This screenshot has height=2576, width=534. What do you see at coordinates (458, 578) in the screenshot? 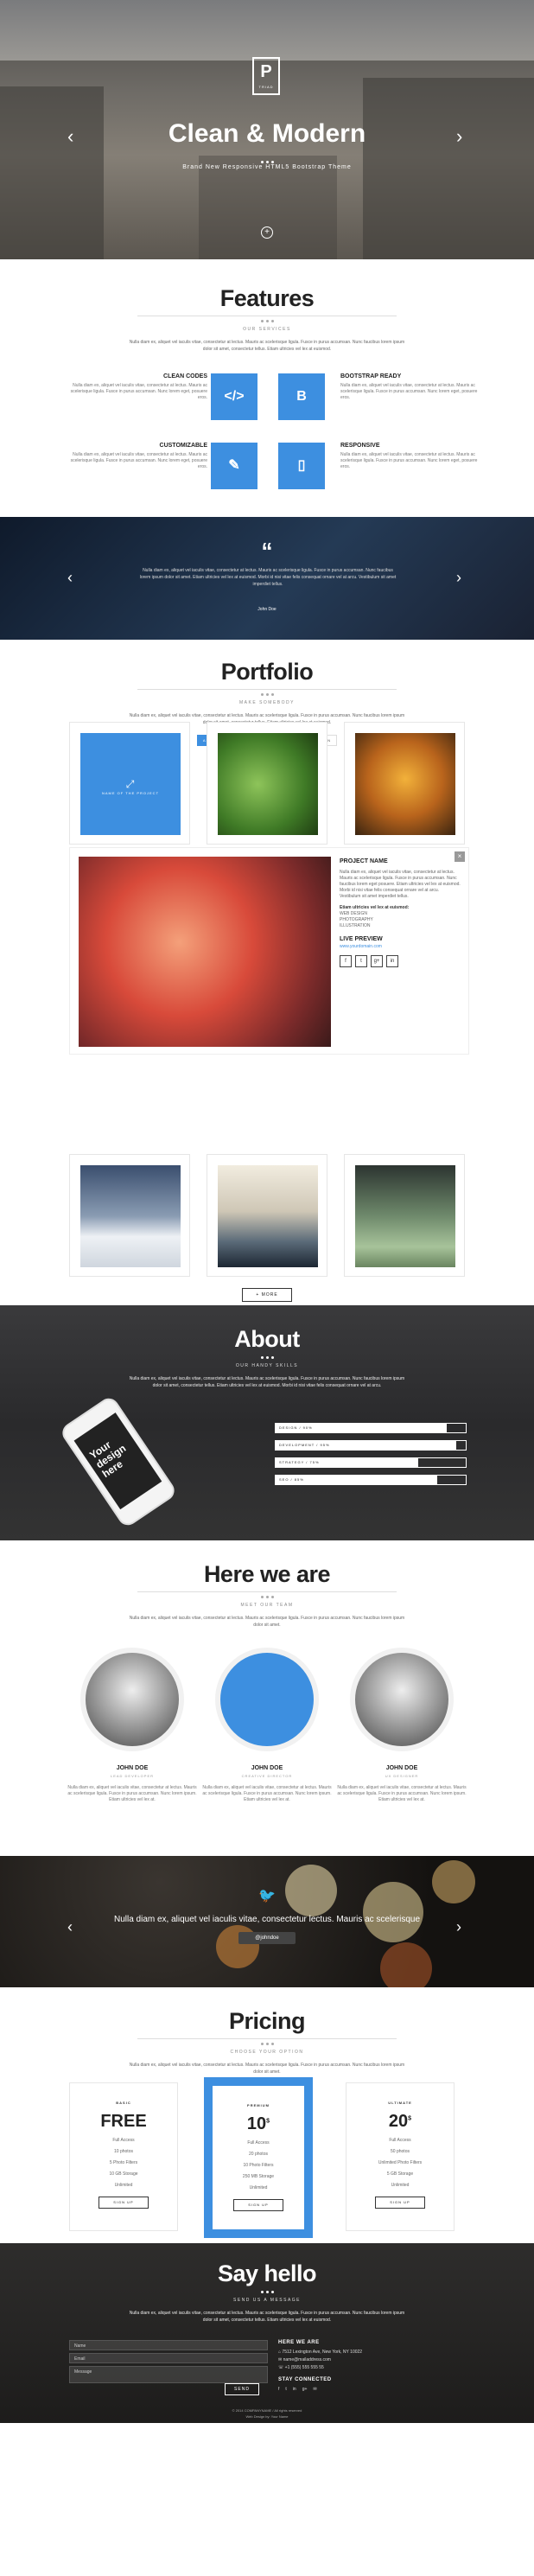
I see `quote-next-arrow-icon: ›` at bounding box center [458, 578].